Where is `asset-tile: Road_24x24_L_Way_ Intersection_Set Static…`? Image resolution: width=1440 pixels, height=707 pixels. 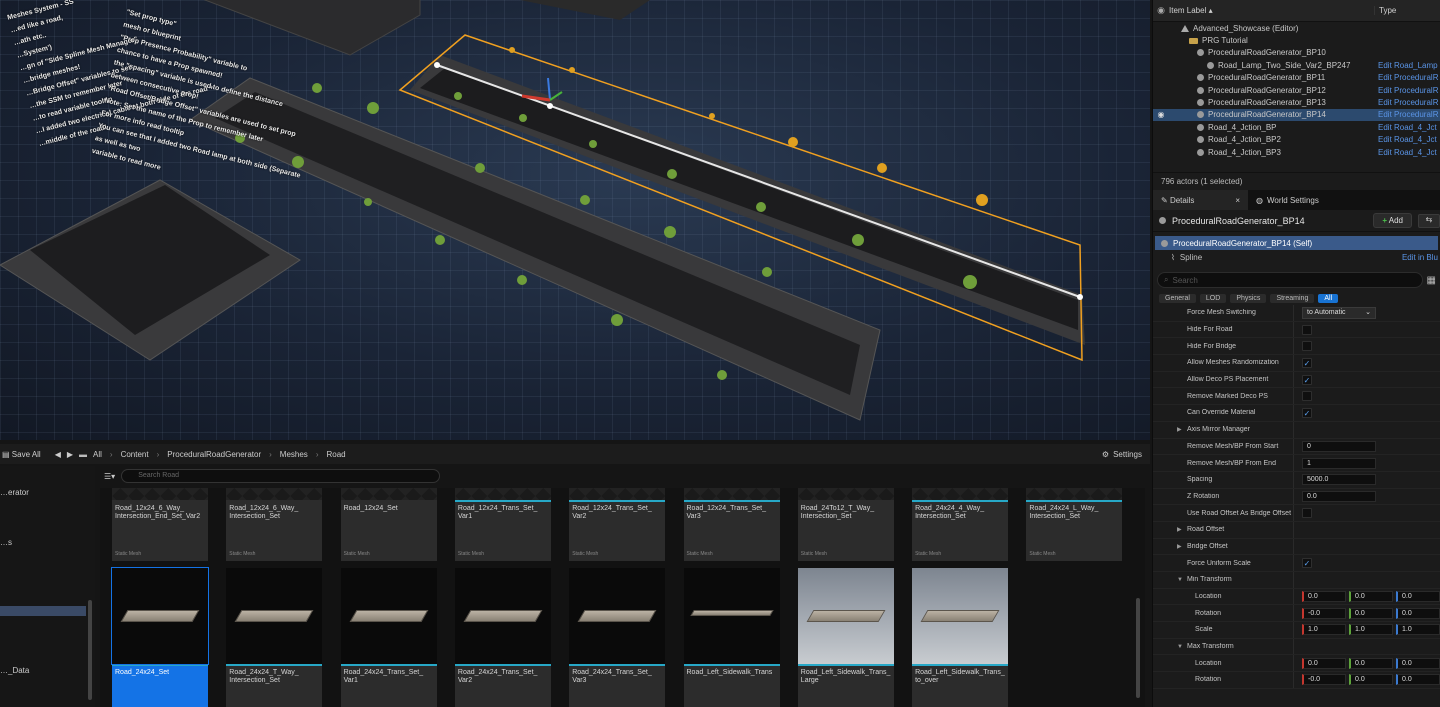
asset-tile: Road_24x24_L_Way_ Intersection_Set Static… is located at coordinates (1074, 524).